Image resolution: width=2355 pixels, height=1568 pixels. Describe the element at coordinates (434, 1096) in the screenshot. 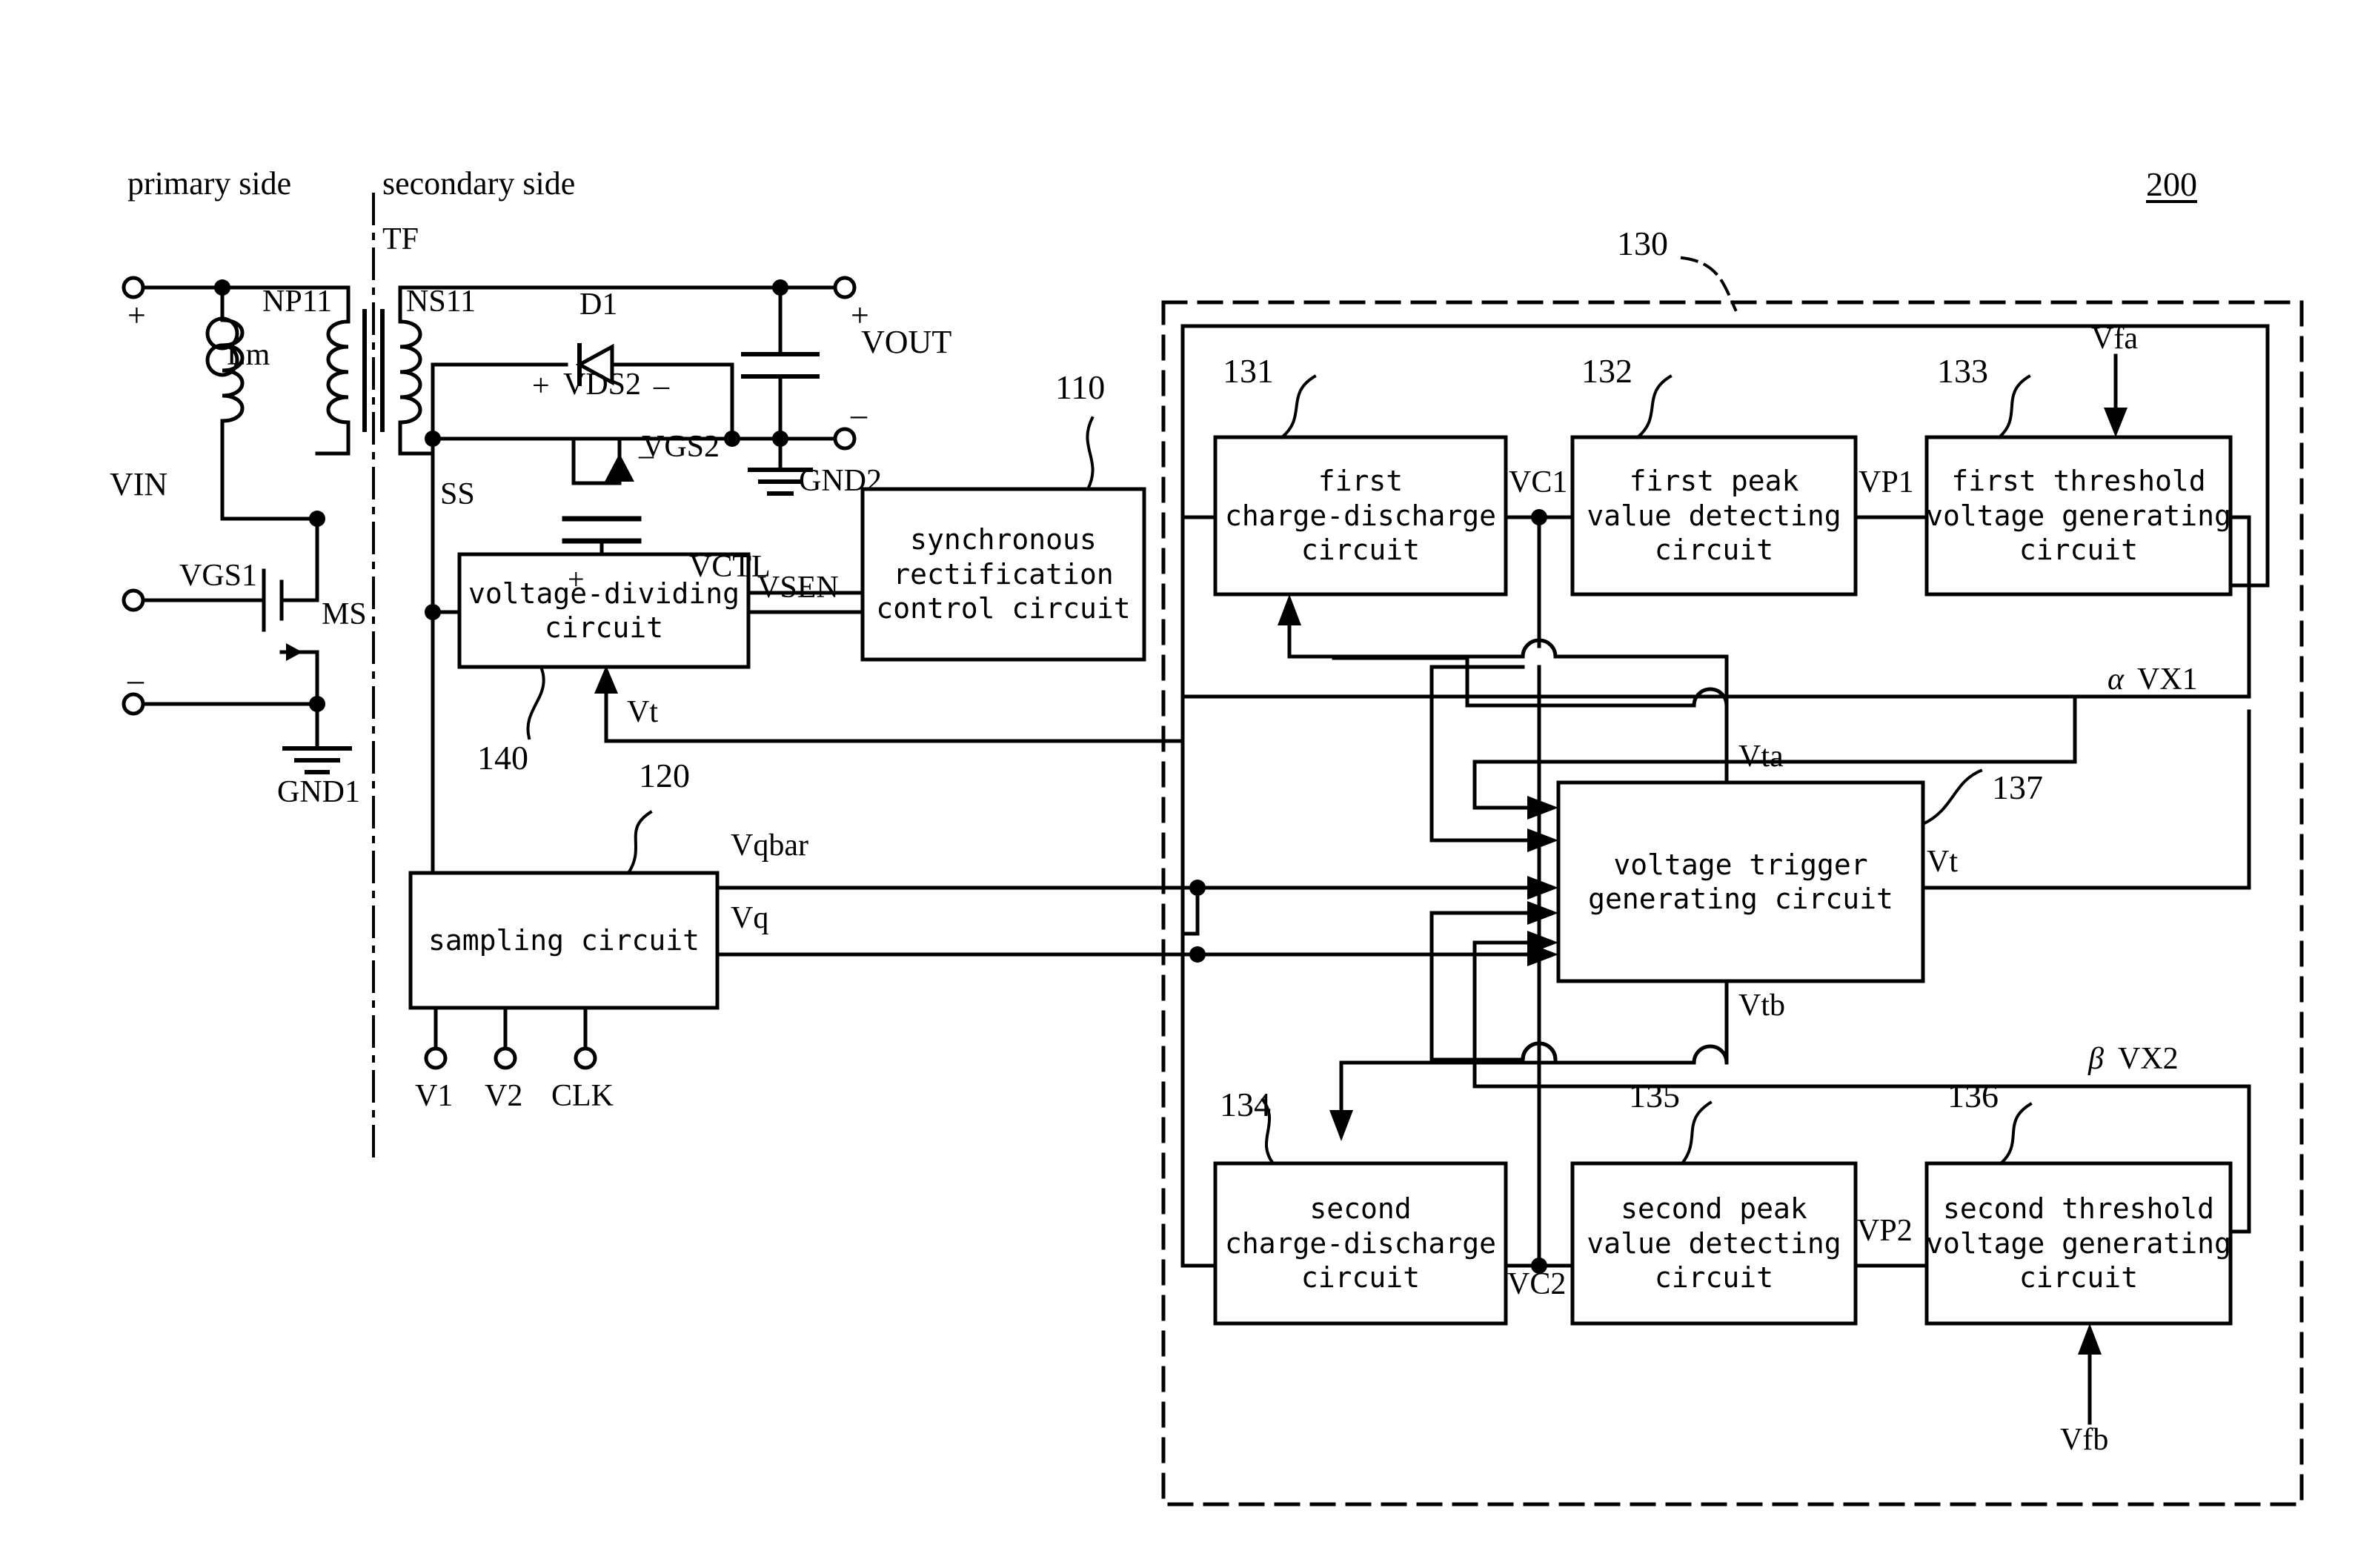

I see `v1-label: V1` at that location.